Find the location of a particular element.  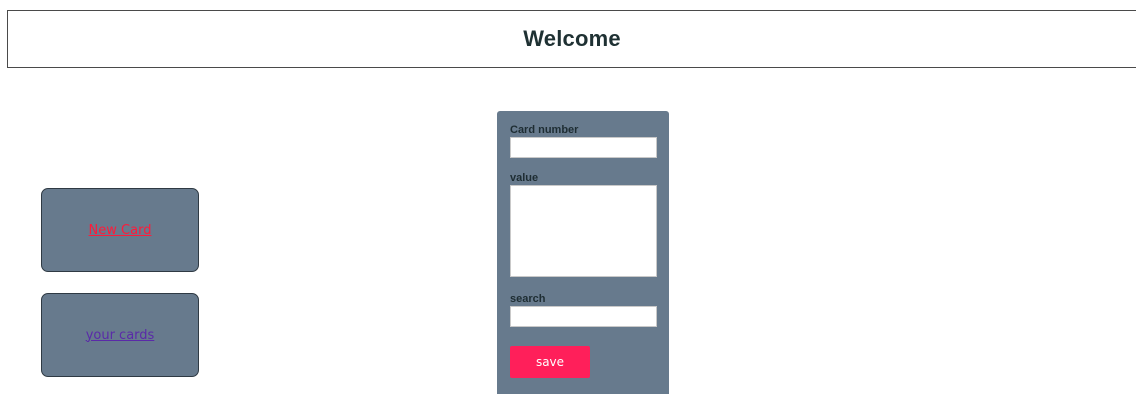

page-header: Welcome is located at coordinates (571, 39).